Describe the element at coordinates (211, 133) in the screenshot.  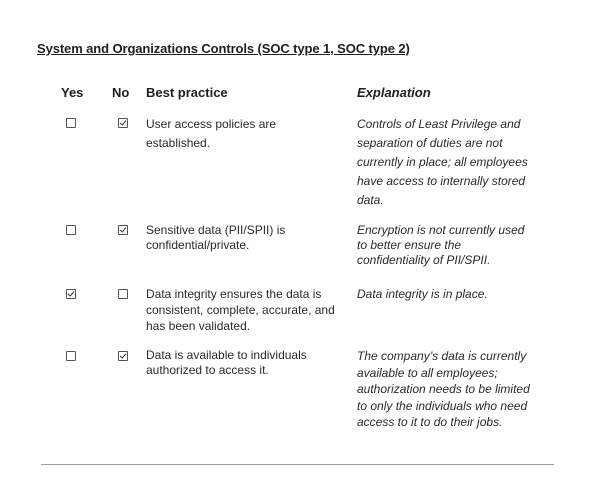
I see `best-practice-text: User access policies are established.` at that location.